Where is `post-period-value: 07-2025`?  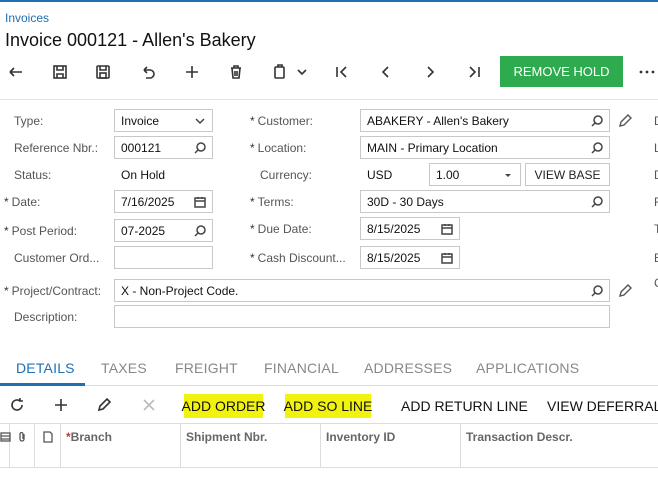 post-period-value: 07-2025 is located at coordinates (143, 230).